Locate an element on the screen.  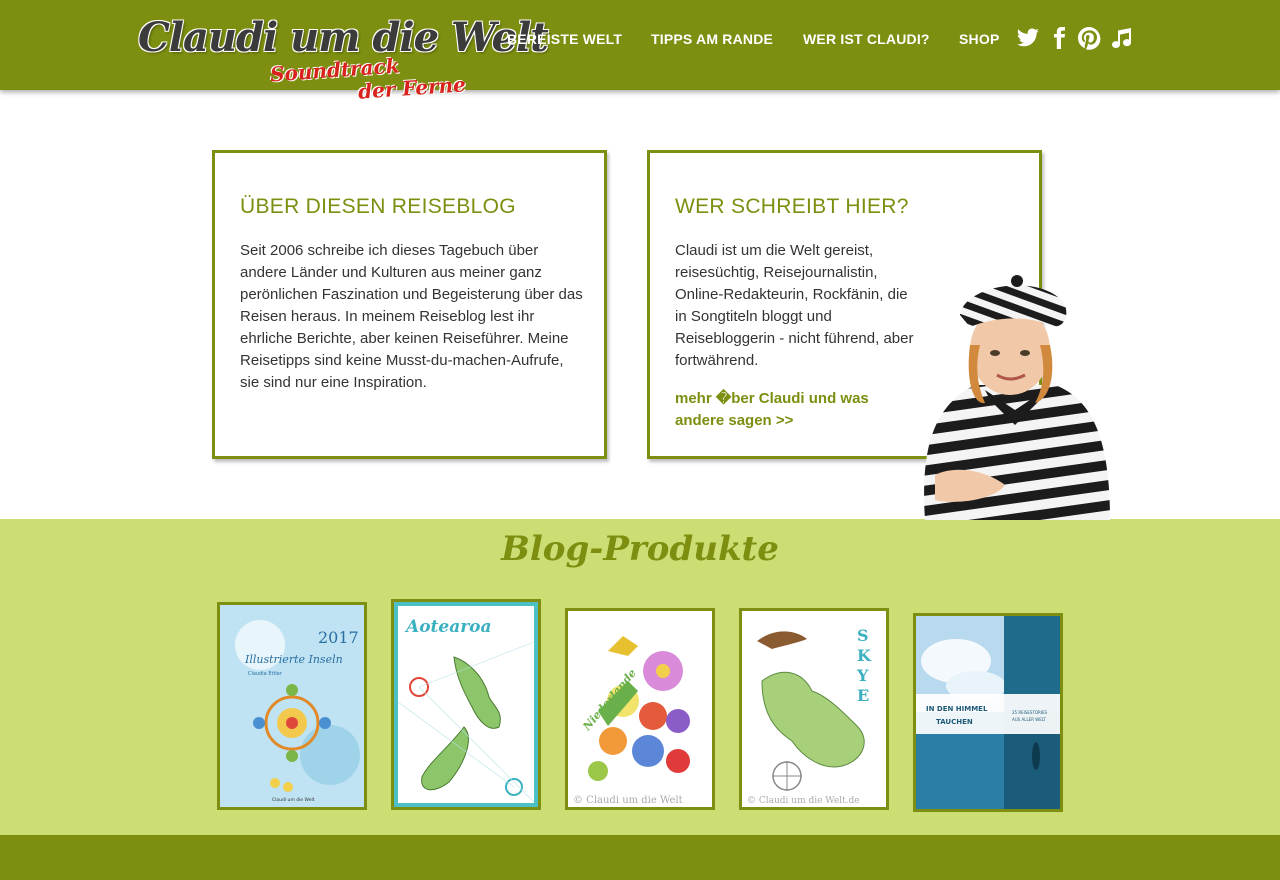
nav-bereiste-welt: BEREISTE WELT is located at coordinates (564, 39).